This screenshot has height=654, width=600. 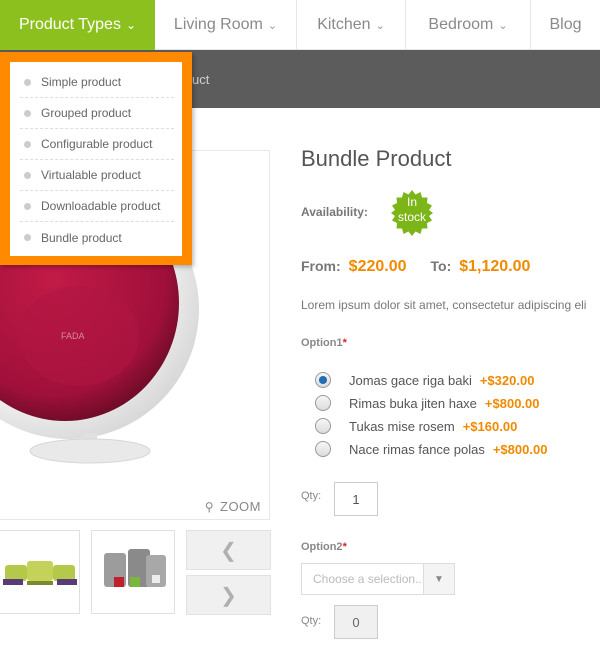 I want to click on zoom-button: ⚲ ZOOM, so click(x=233, y=506).